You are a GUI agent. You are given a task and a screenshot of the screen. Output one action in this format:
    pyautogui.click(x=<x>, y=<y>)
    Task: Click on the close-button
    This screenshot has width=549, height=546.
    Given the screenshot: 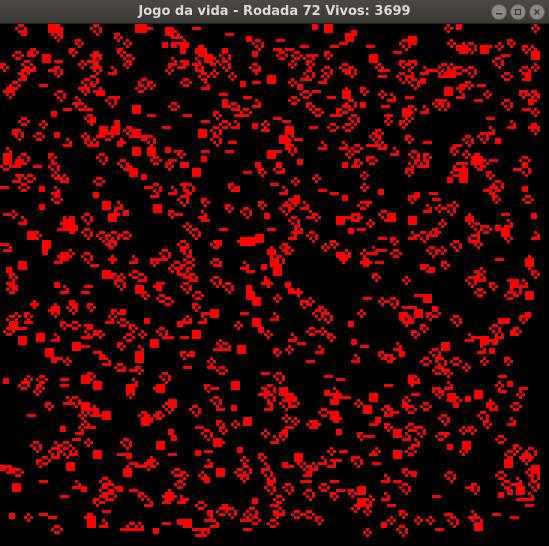 What is the action you would take?
    pyautogui.click(x=537, y=12)
    